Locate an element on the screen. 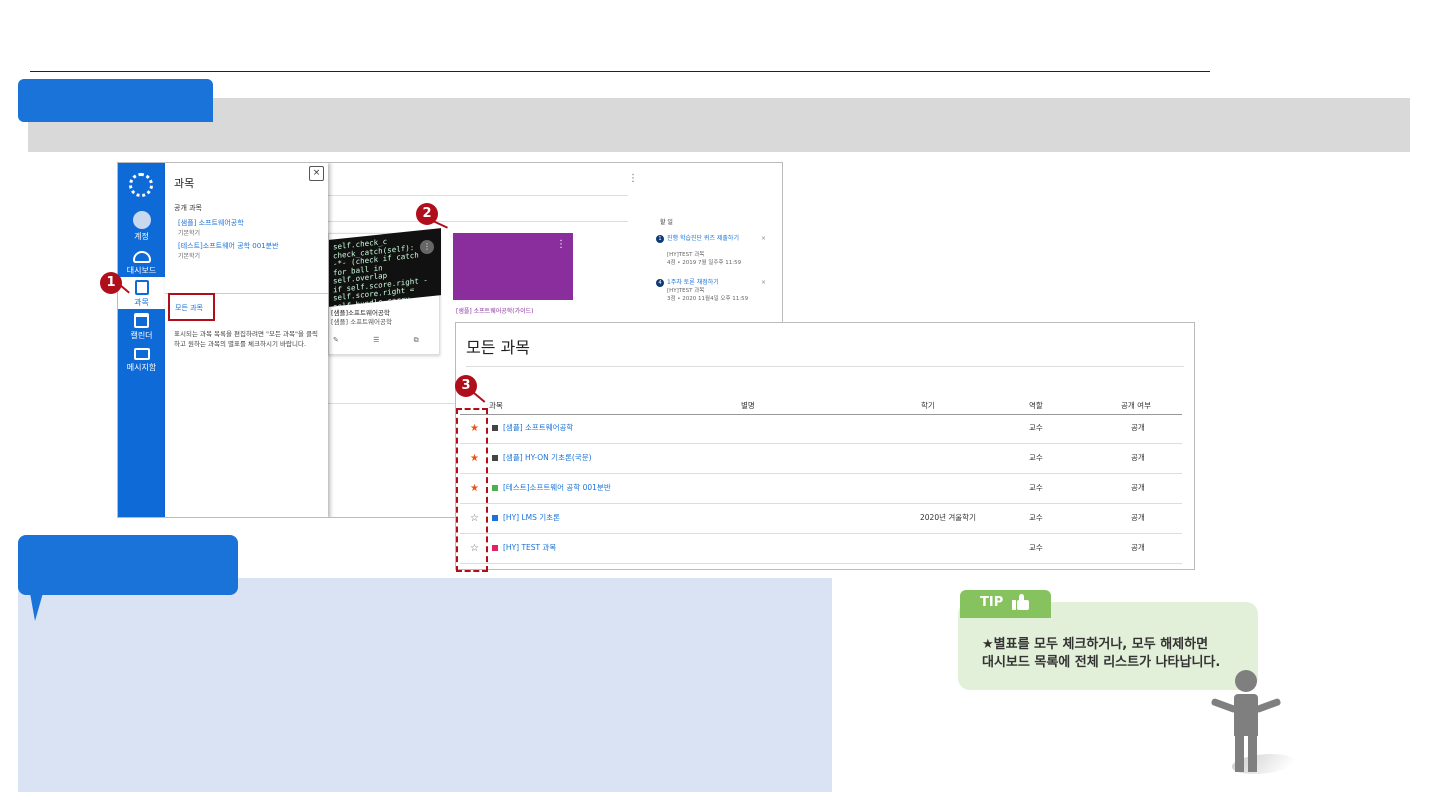 Image resolution: width=1440 pixels, height=810 pixels. callout-tab-blue is located at coordinates (128, 565).